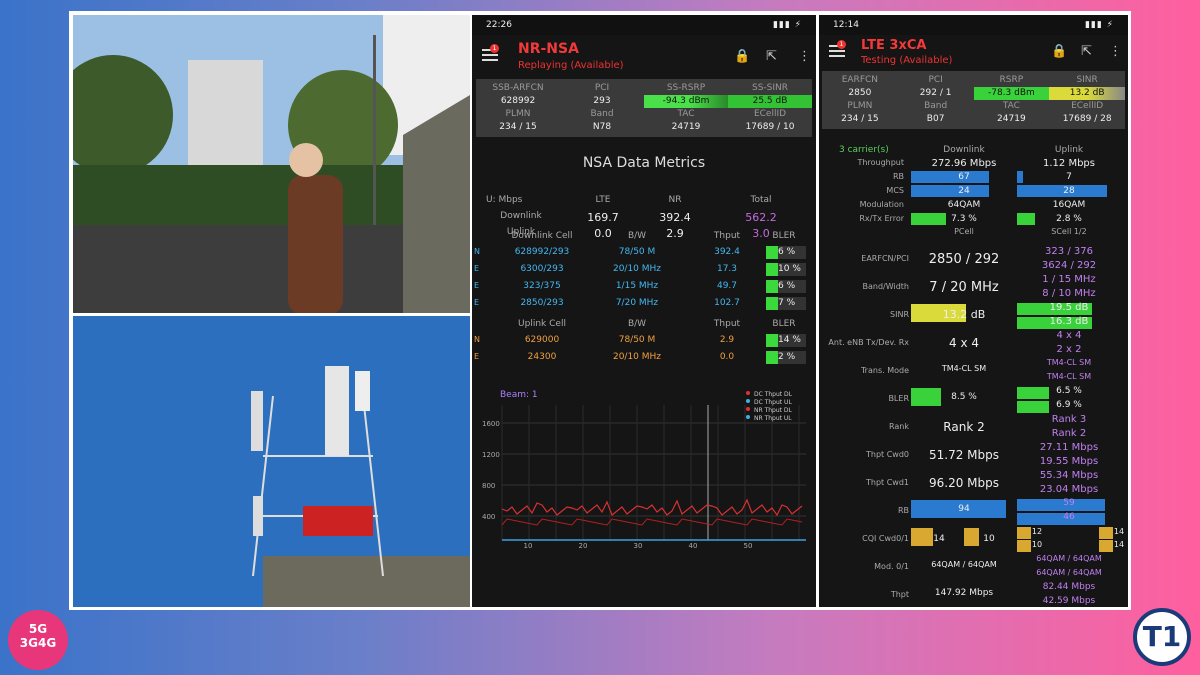  I want to click on cell-bw: 1/15 MHz, so click(637, 286).